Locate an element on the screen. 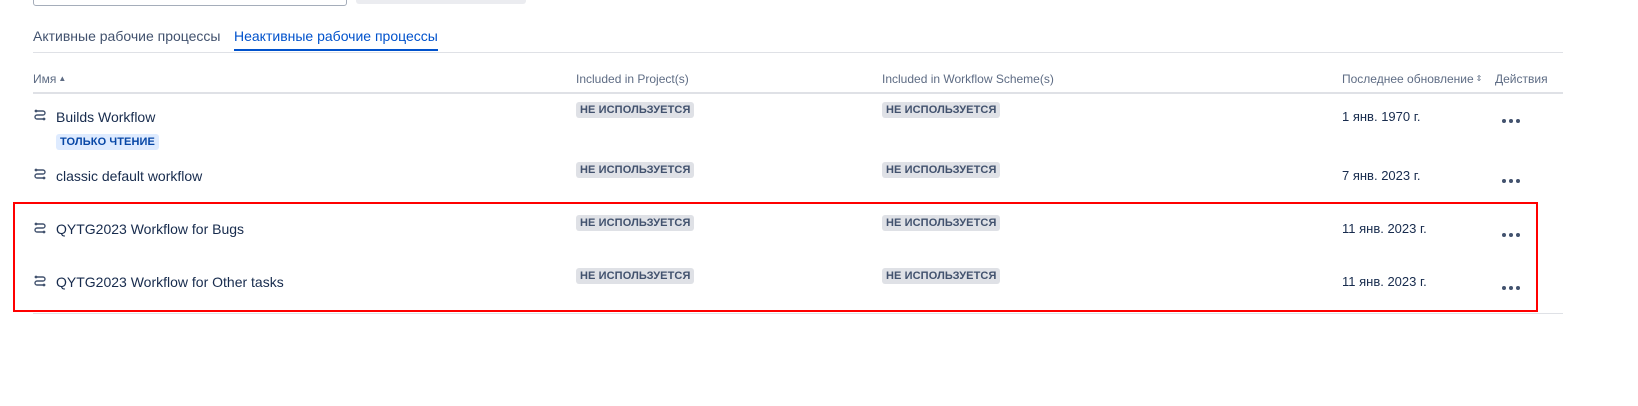  updated-date: 7 янв. 2023 г. is located at coordinates (1381, 175).